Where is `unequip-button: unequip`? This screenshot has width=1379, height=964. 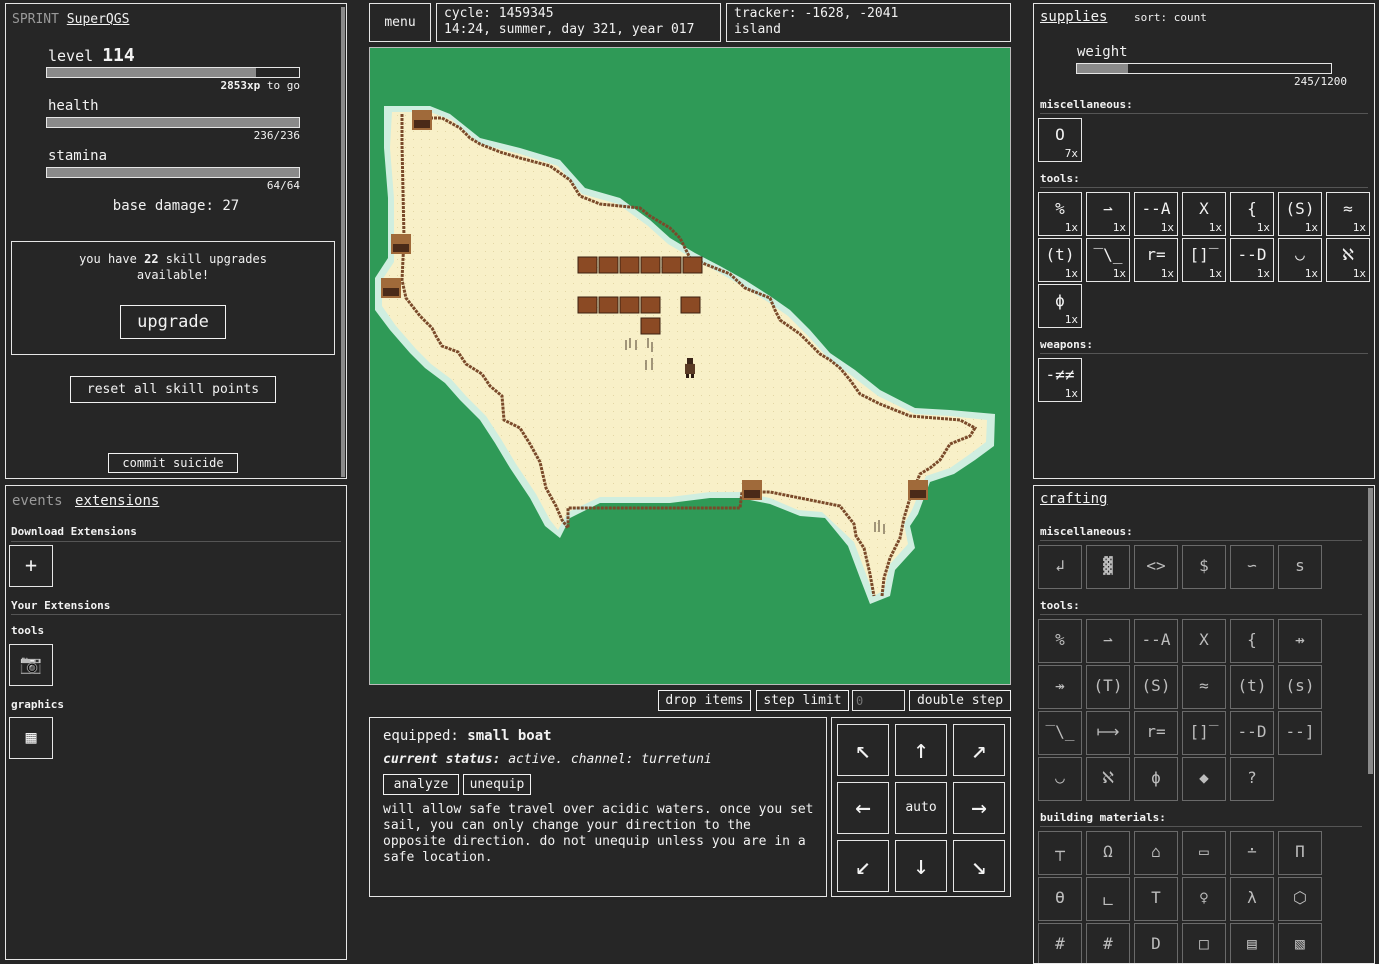 unequip-button: unequip is located at coordinates (497, 784).